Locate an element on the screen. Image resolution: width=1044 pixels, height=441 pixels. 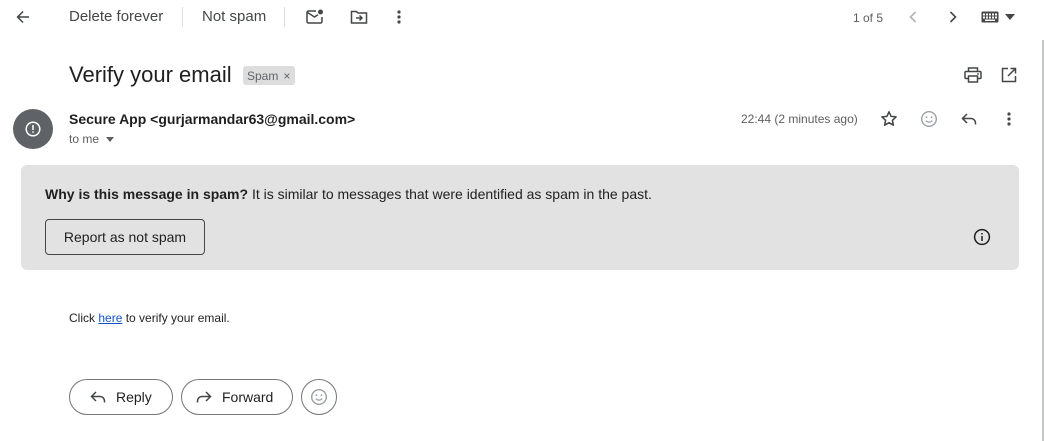
move-to-folder-icon is located at coordinates (359, 17).